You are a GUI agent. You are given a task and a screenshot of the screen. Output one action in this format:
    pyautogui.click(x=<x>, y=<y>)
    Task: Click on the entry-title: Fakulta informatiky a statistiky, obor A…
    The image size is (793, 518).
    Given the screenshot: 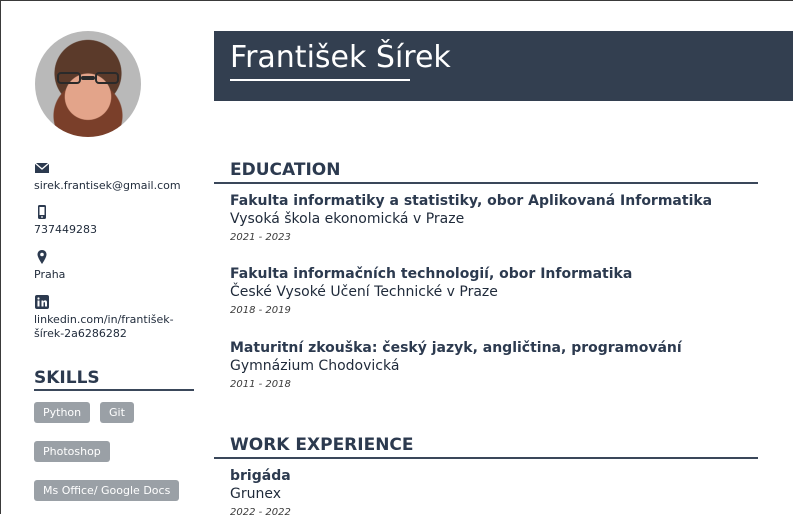 What is the action you would take?
    pyautogui.click(x=471, y=201)
    